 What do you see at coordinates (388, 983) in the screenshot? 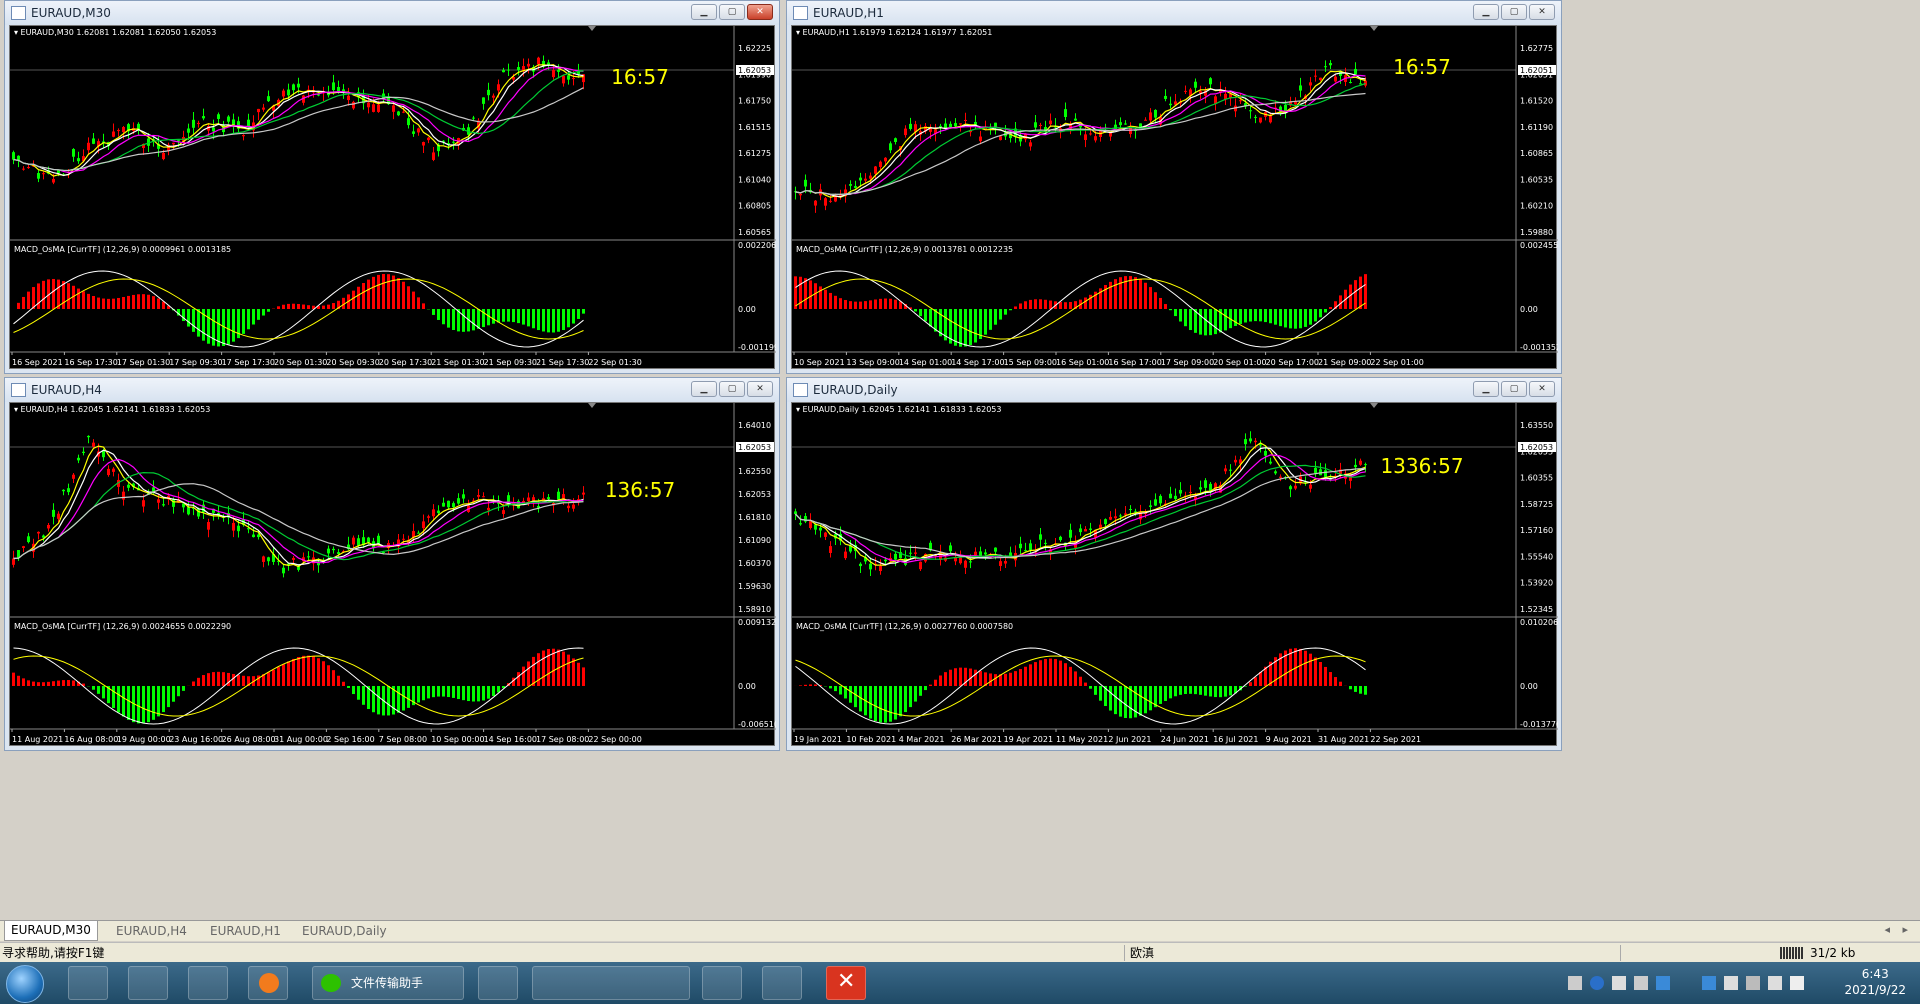
I see `taskbar-wechat-button: 文件传输助手` at bounding box center [388, 983].